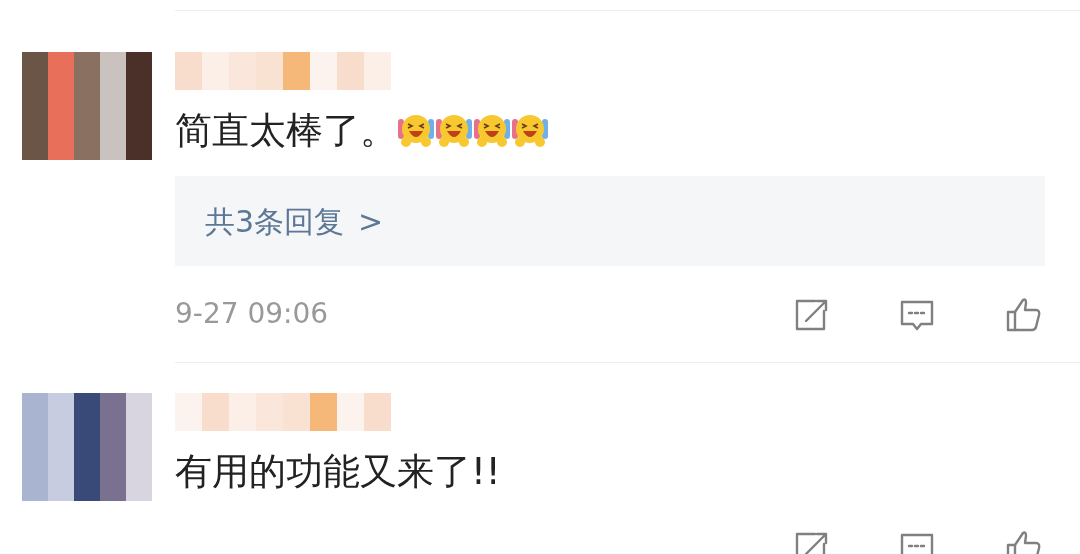  Describe the element at coordinates (338, 471) in the screenshot. I see `comment-text: 有用的功能又来了!!` at that location.